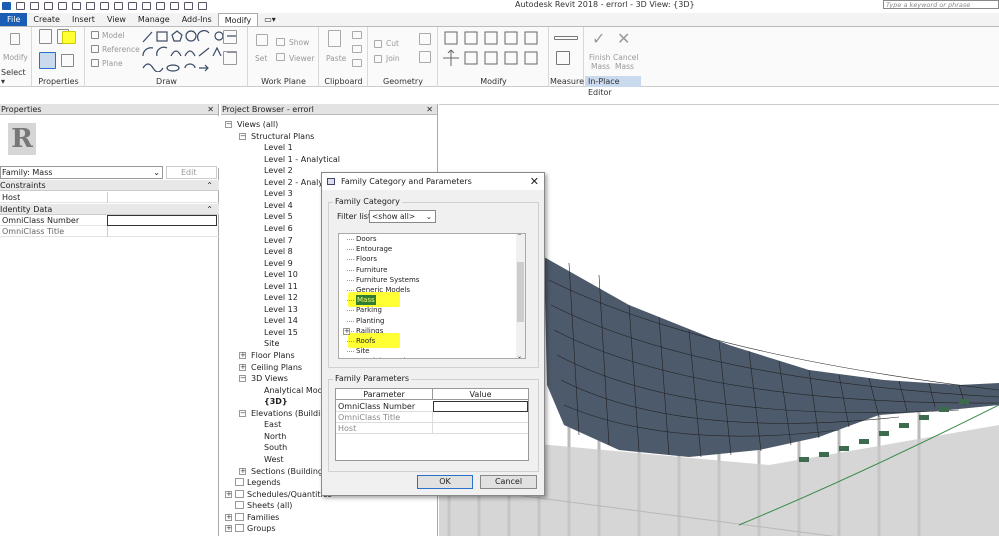 The width and height of the screenshot is (999, 536). Describe the element at coordinates (357, 49) in the screenshot. I see `copy-icon` at that location.